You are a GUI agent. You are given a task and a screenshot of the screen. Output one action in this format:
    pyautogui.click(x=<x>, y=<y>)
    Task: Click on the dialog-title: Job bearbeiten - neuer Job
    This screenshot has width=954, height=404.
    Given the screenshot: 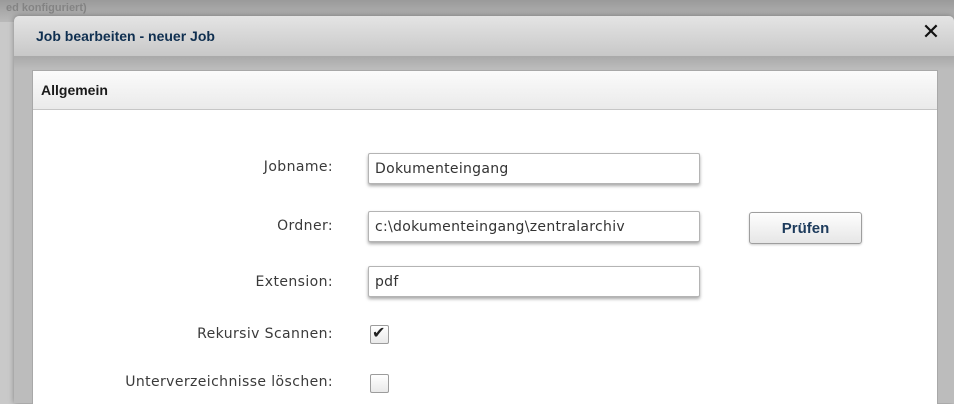 What is the action you would take?
    pyautogui.click(x=125, y=36)
    